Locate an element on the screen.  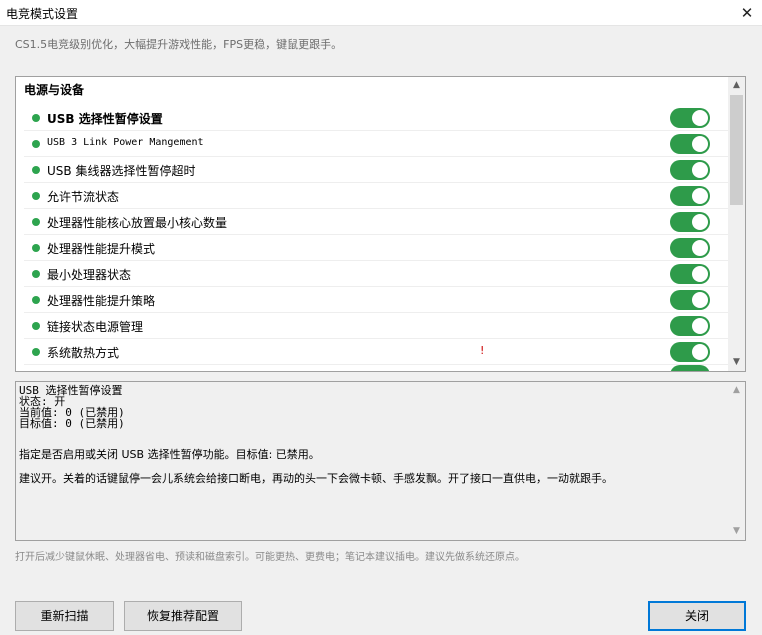
restore-defaults-button: 恢复推荐配置 is located at coordinates (183, 616).